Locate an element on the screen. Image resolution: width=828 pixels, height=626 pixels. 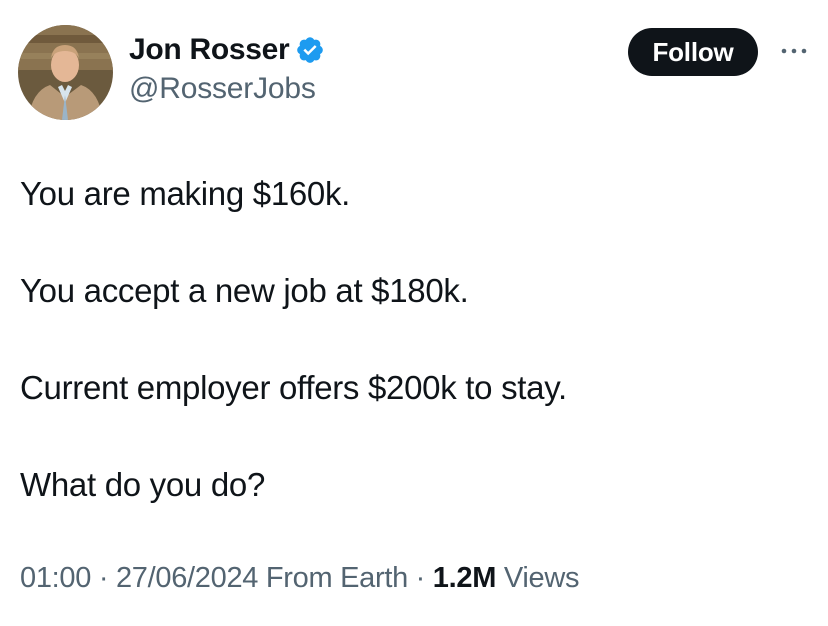
views-label: Views is located at coordinates (542, 578).